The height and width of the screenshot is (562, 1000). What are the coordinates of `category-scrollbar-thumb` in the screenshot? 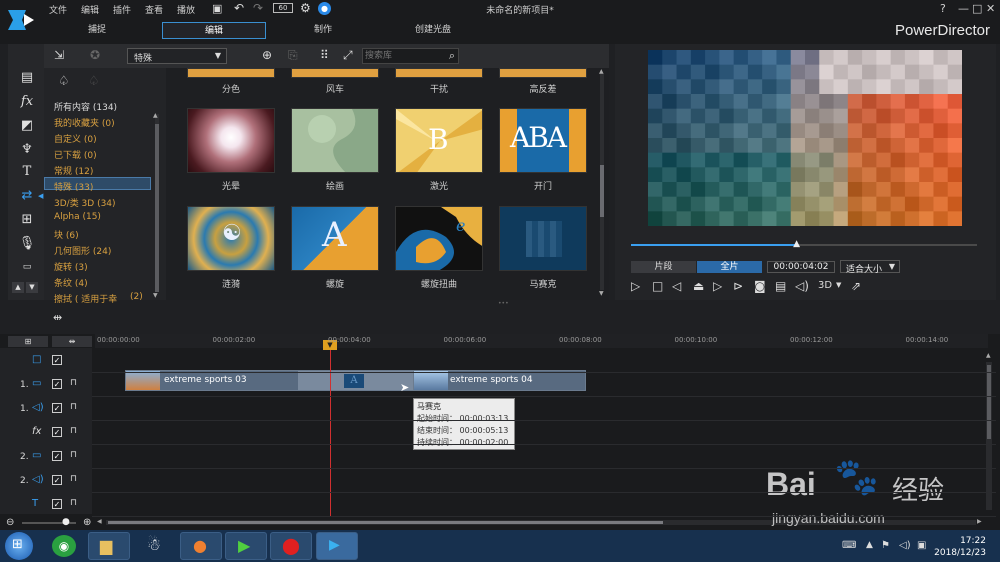 It's located at (157, 208).